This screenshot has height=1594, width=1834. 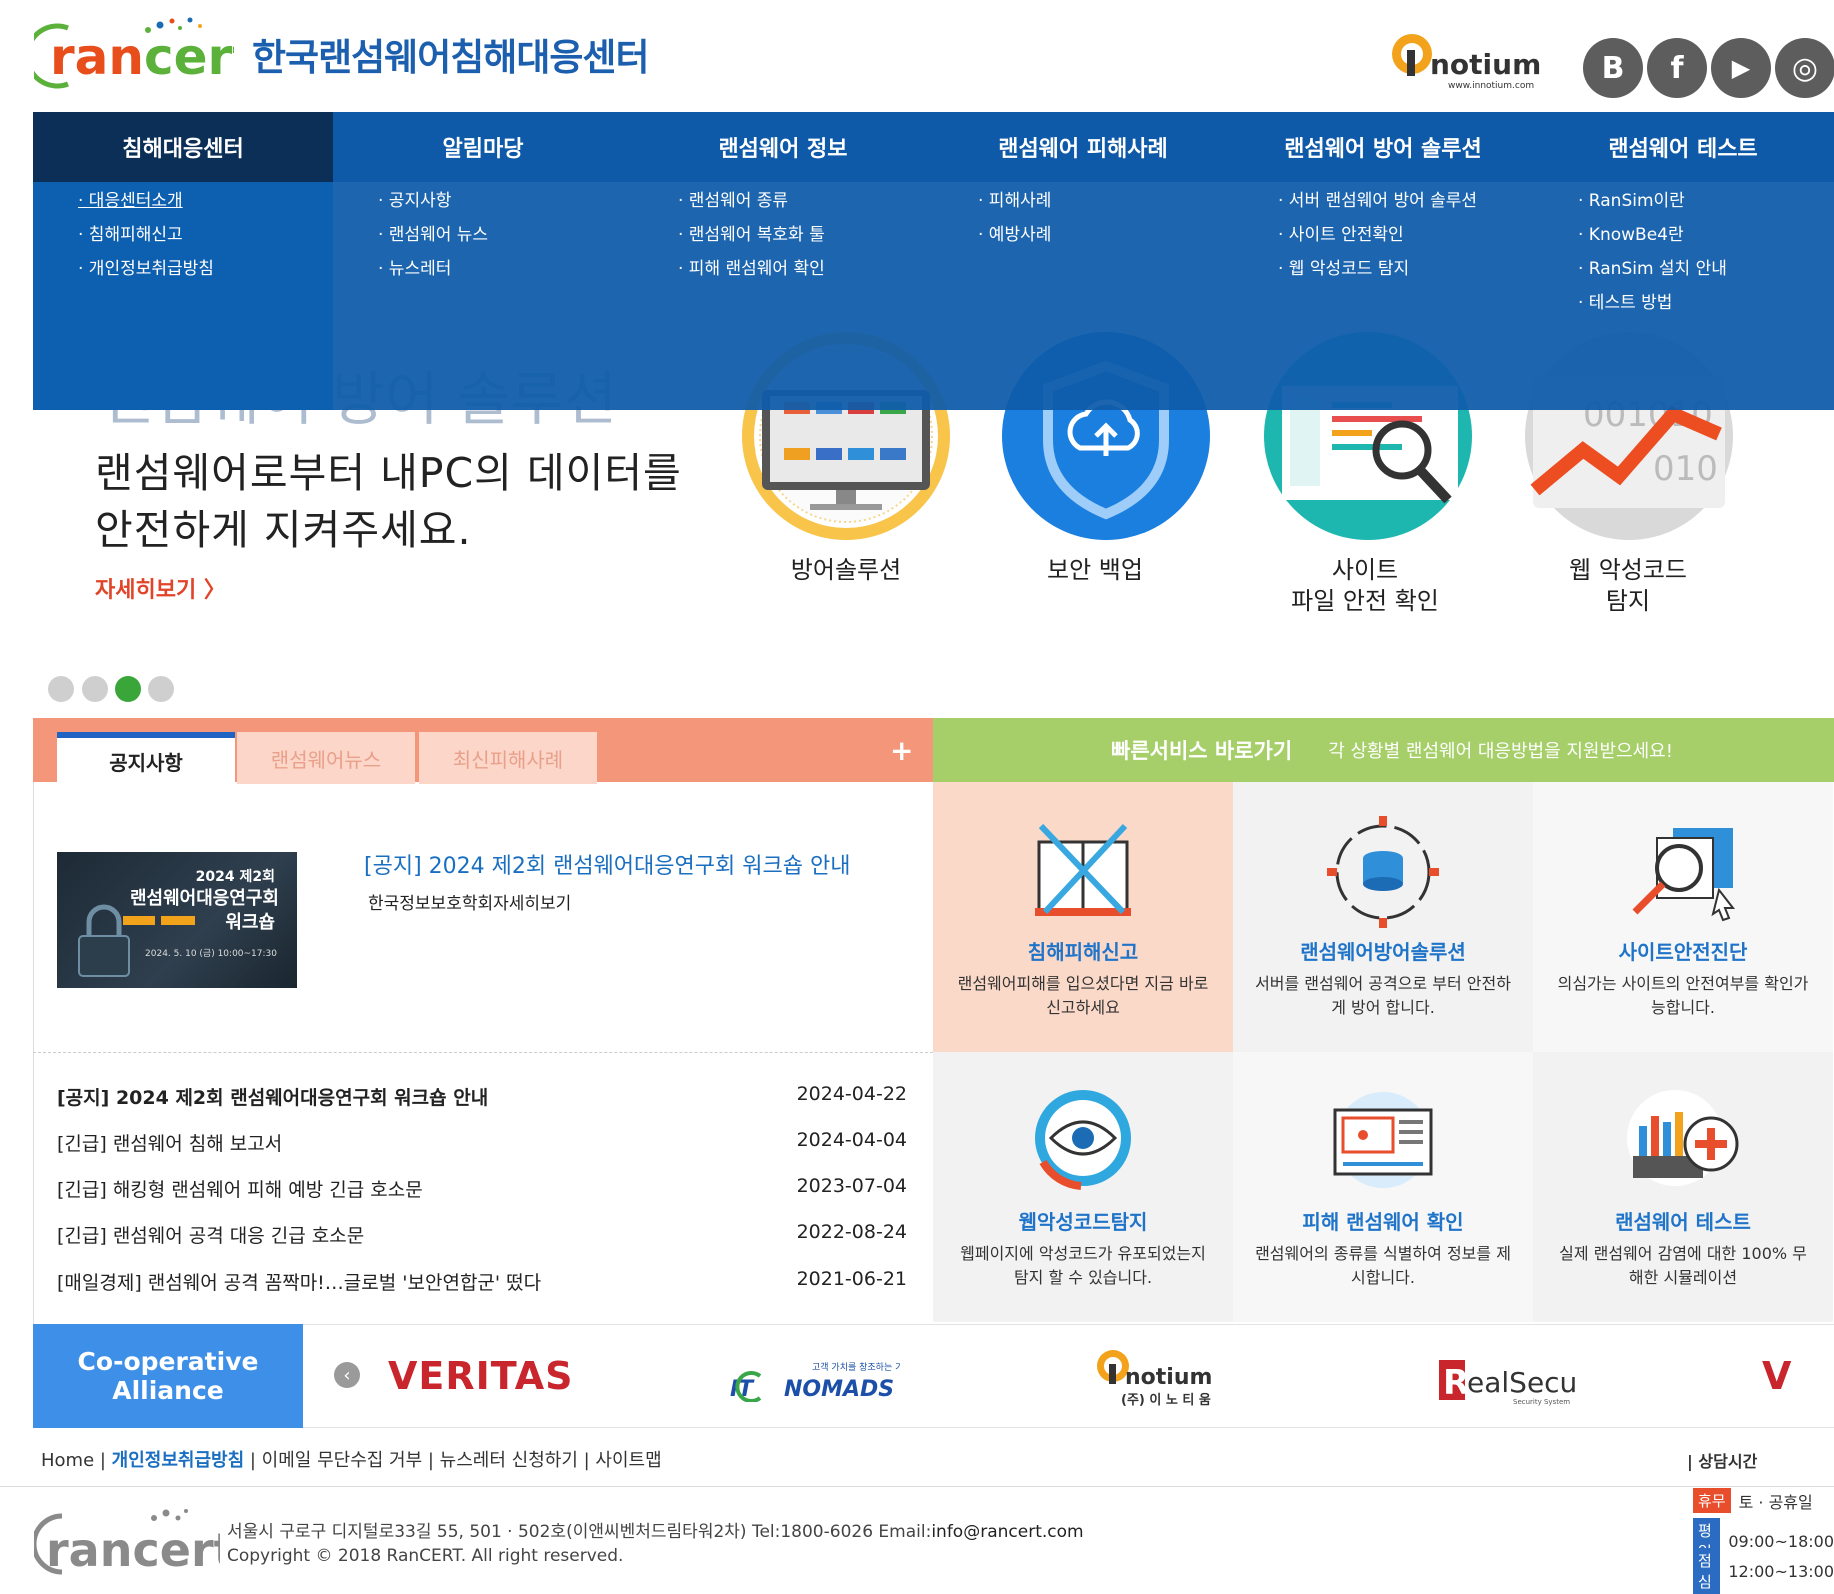 What do you see at coordinates (469, 901) in the screenshot?
I see `feature-subtitle: 한국정보보호학회자세히보기` at bounding box center [469, 901].